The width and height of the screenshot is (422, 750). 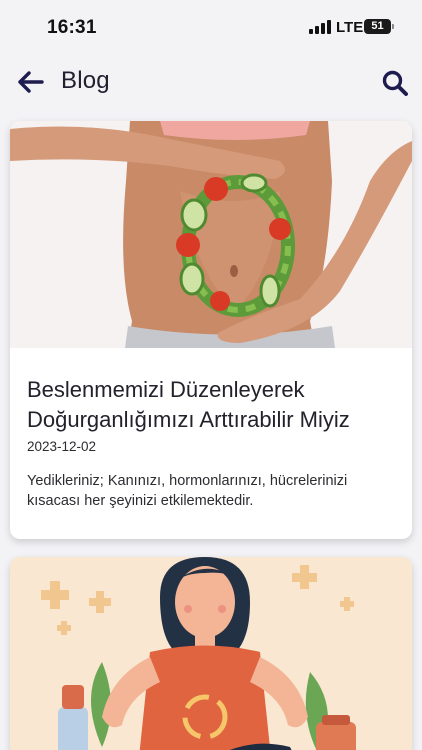 I want to click on status-bar: 16:31 LTE 51, so click(x=211, y=26).